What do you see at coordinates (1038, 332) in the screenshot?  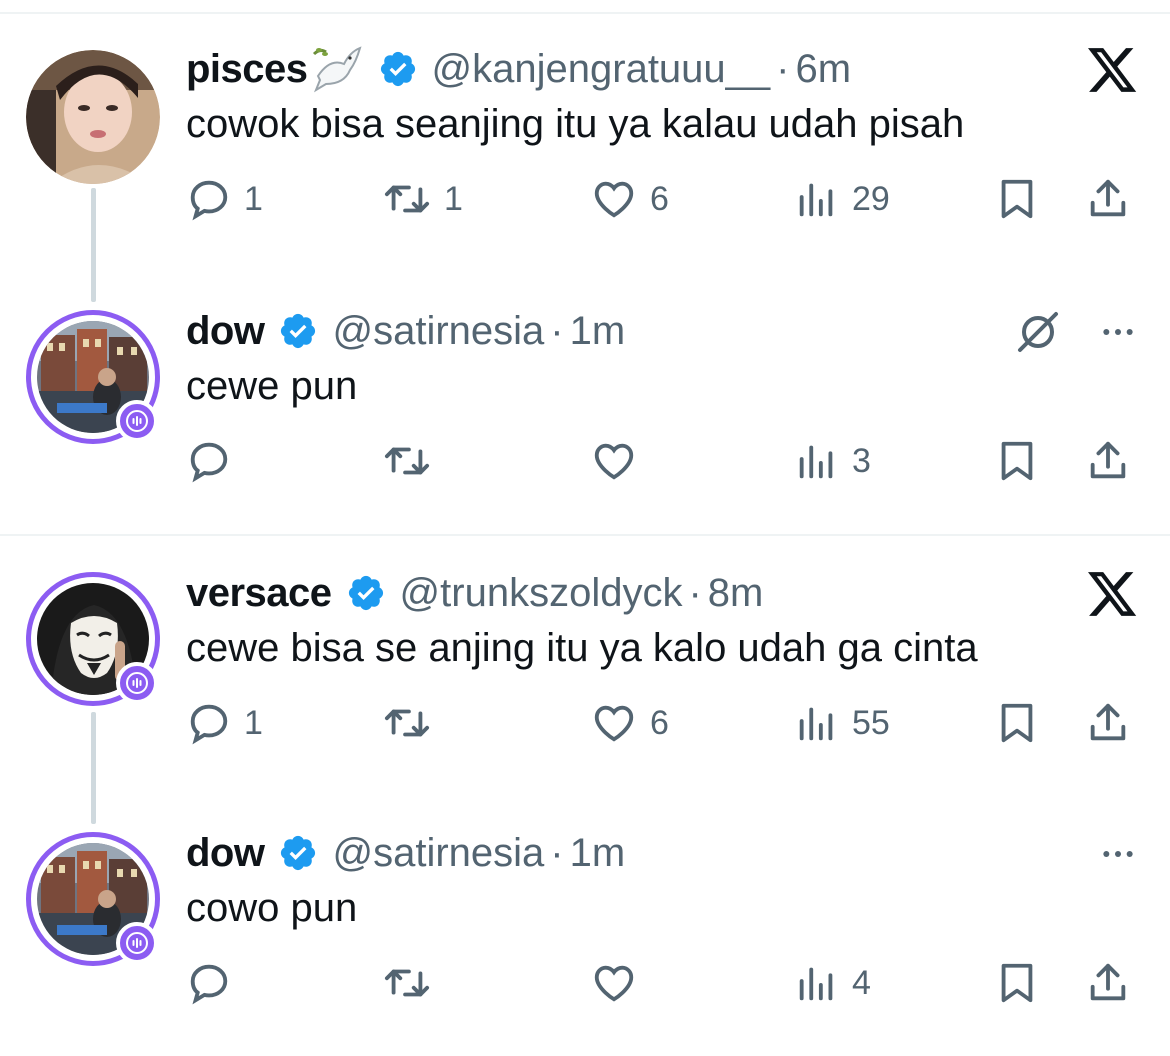 I see `grok-icon` at bounding box center [1038, 332].